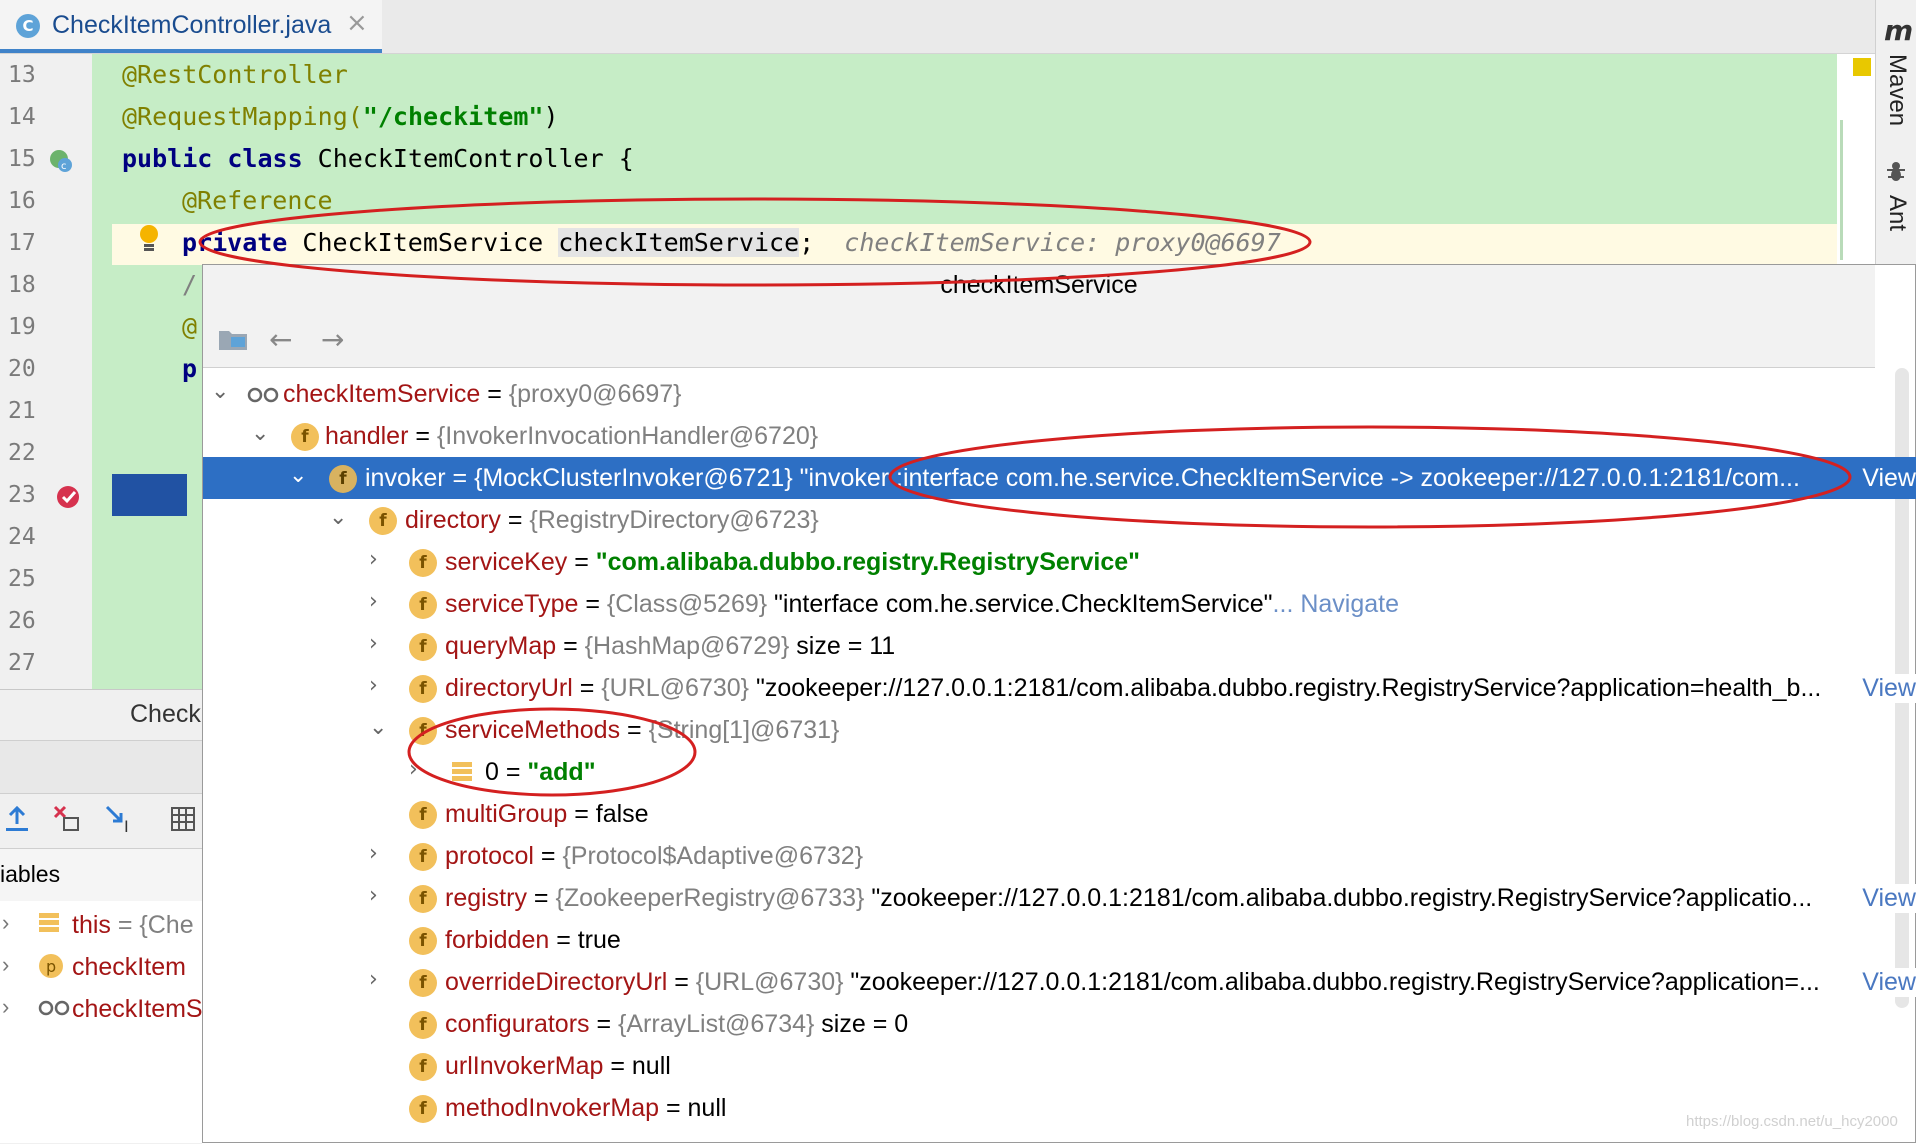  I want to click on line-number: 26, so click(22, 621).